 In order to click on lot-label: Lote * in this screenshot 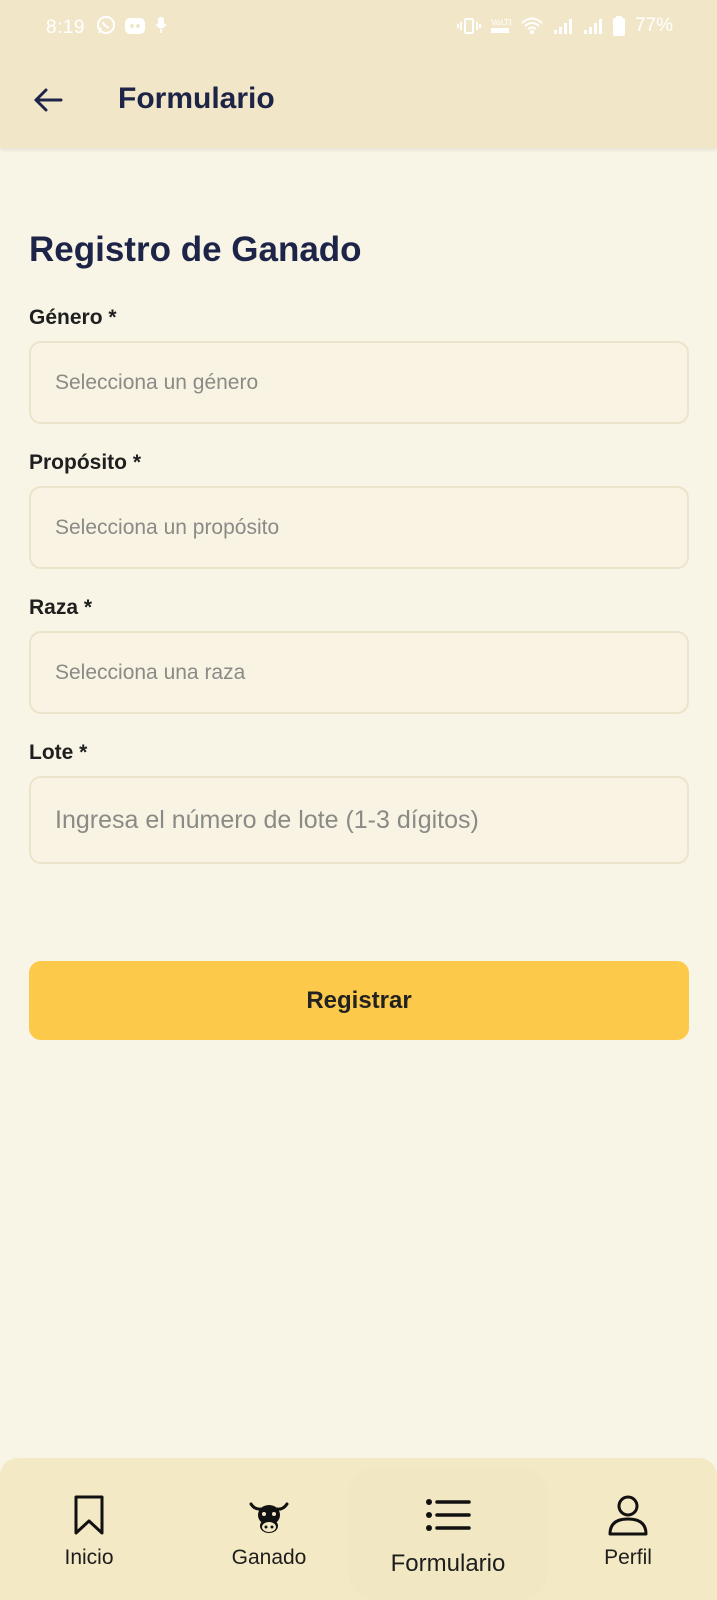, I will do `click(58, 752)`.